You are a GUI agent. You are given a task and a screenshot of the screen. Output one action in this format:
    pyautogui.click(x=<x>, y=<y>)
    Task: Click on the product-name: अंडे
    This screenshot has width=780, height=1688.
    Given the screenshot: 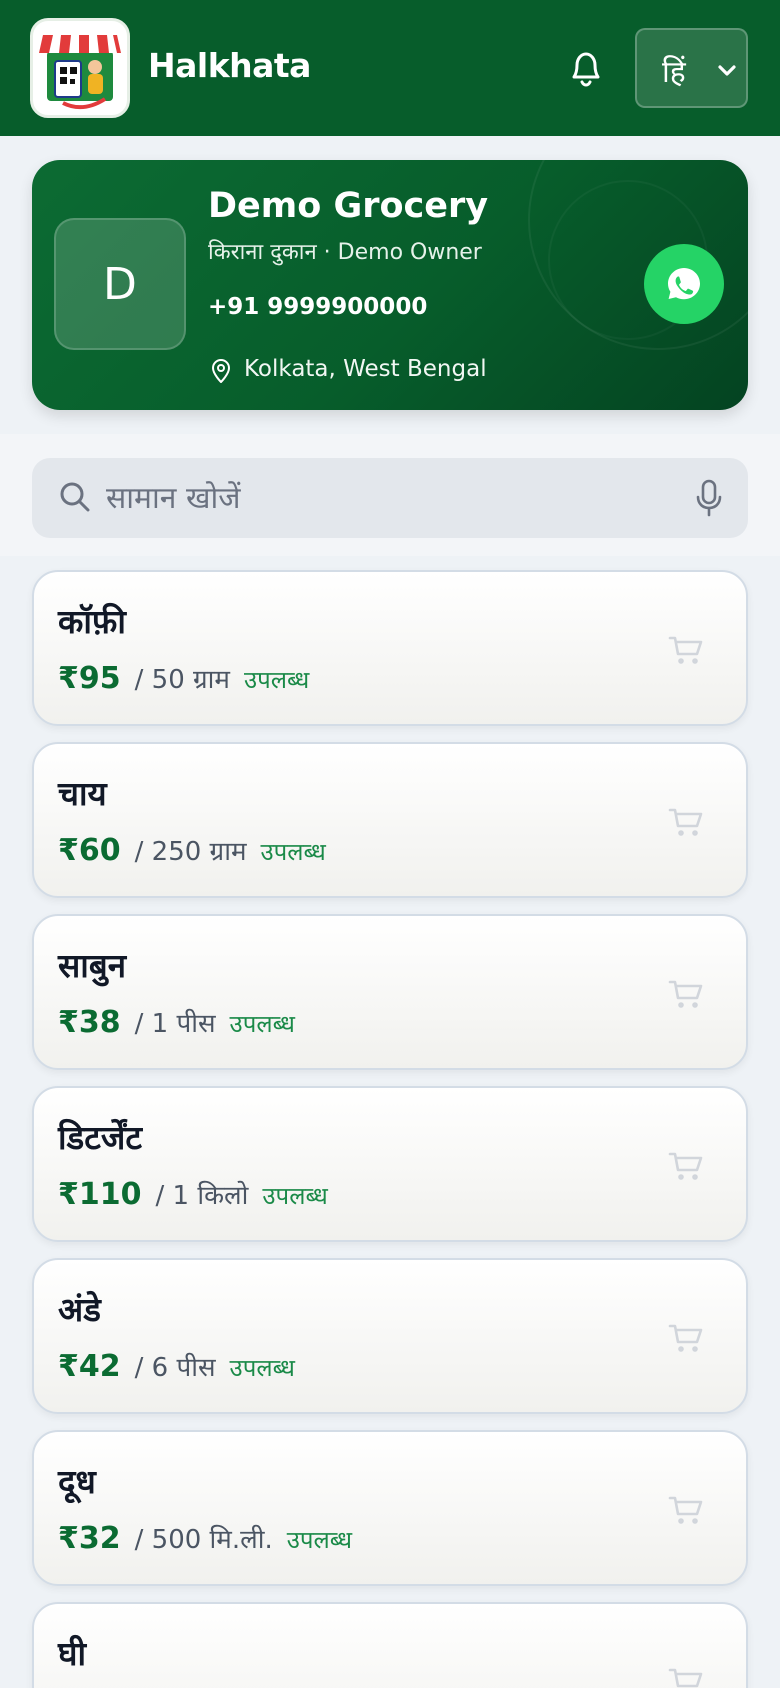 What is the action you would take?
    pyautogui.click(x=79, y=1309)
    